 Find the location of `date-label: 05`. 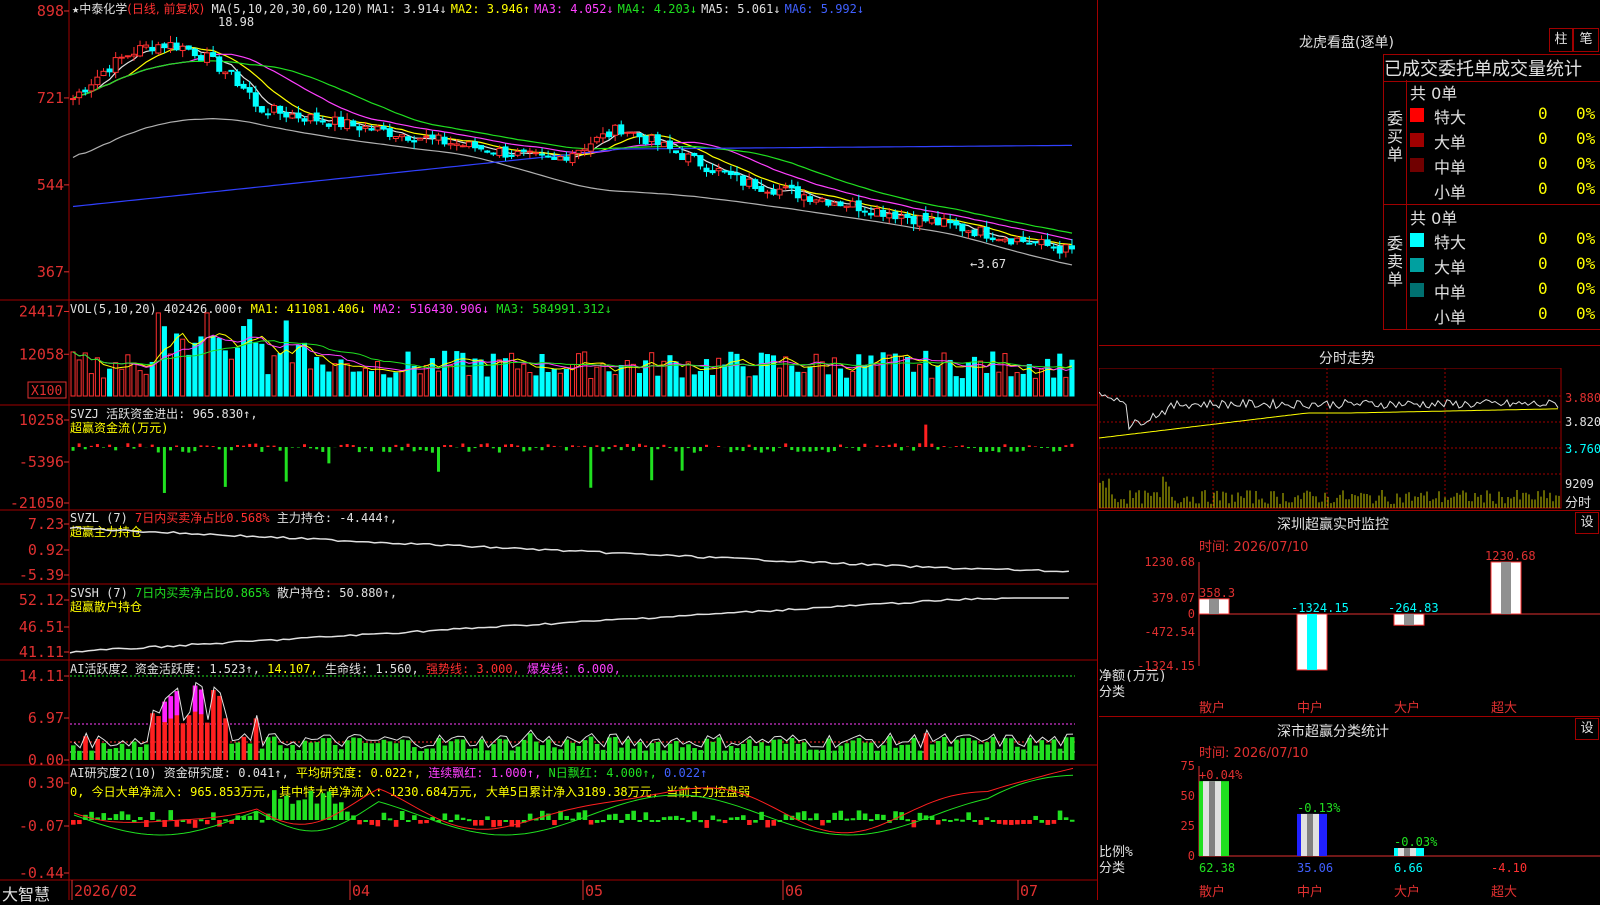

date-label: 05 is located at coordinates (594, 891).